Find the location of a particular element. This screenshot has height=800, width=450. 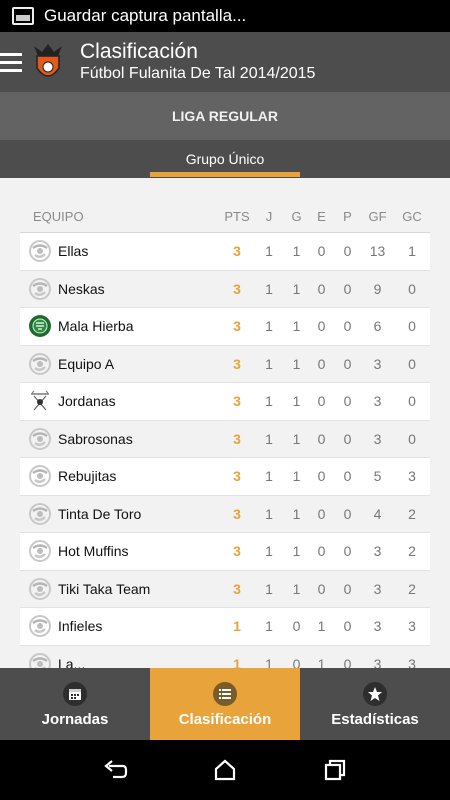

table-row: Ellas 3 1 1 0 0 13 1 is located at coordinates (225, 252).